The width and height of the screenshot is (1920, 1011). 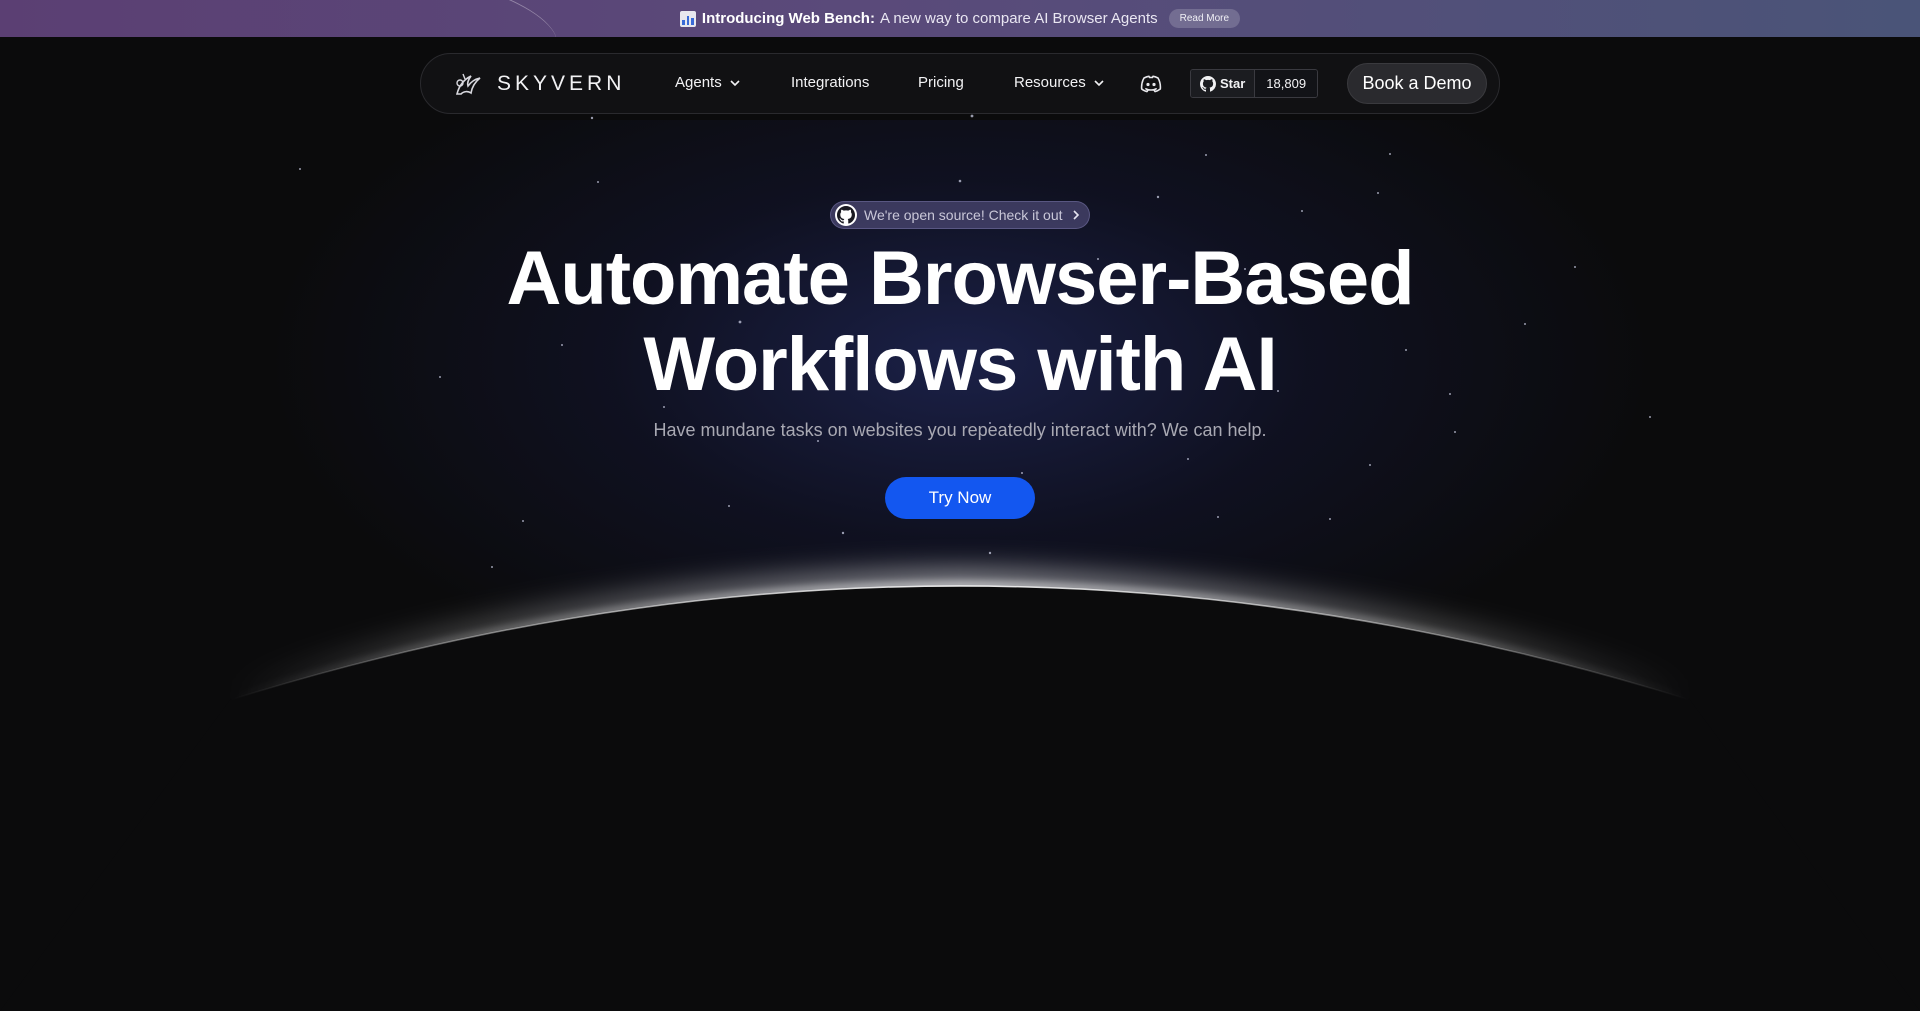 I want to click on try-now-button: Try Now, so click(x=960, y=498).